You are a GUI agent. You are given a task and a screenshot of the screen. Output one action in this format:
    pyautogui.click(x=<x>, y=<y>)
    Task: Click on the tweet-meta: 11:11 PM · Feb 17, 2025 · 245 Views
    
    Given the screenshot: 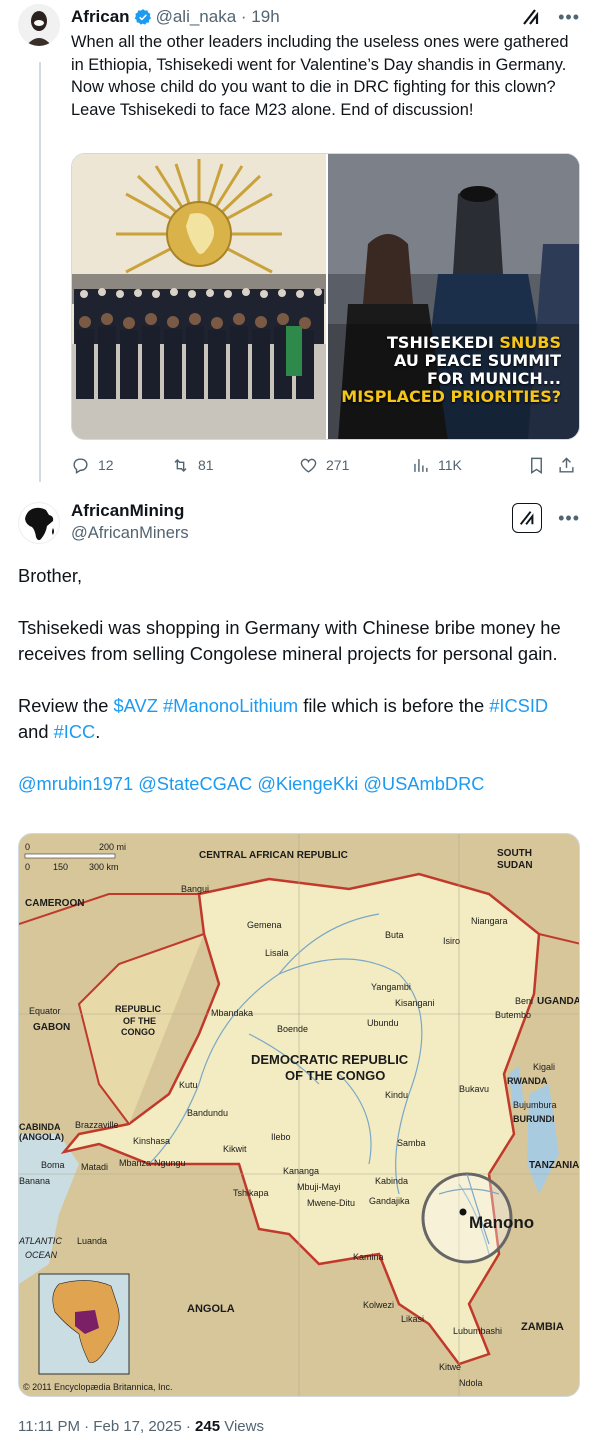 What is the action you would take?
    pyautogui.click(x=141, y=1426)
    